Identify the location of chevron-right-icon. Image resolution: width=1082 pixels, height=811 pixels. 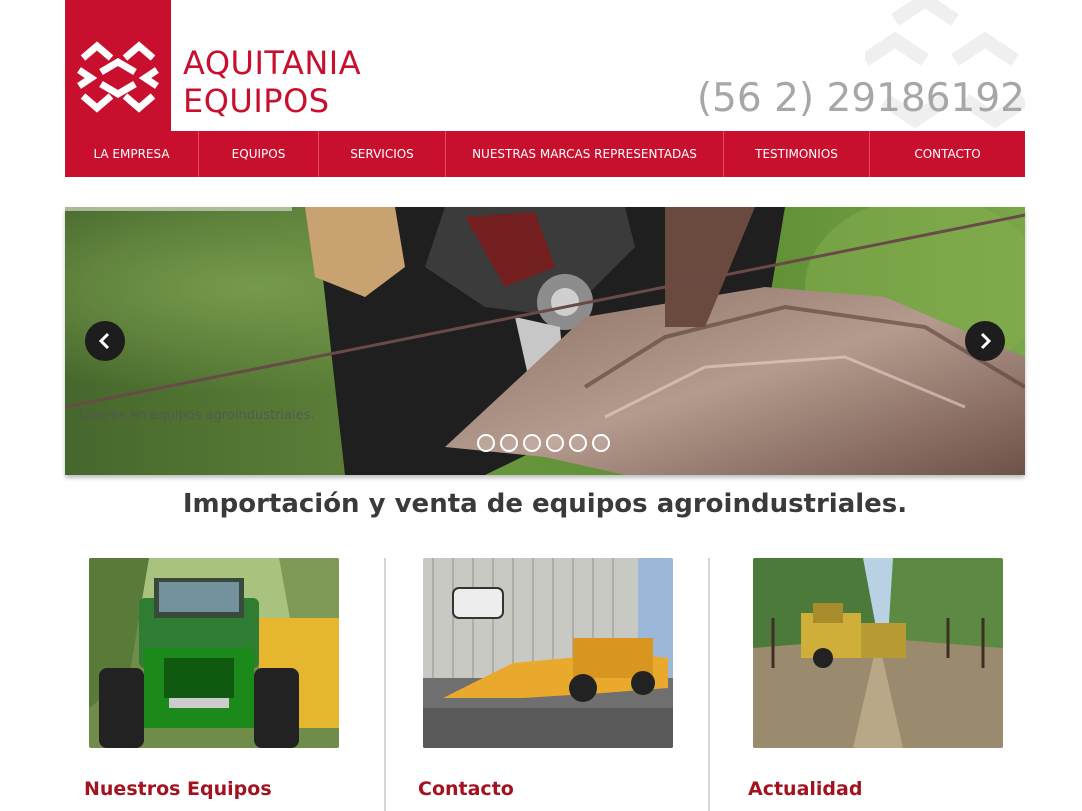
(986, 341).